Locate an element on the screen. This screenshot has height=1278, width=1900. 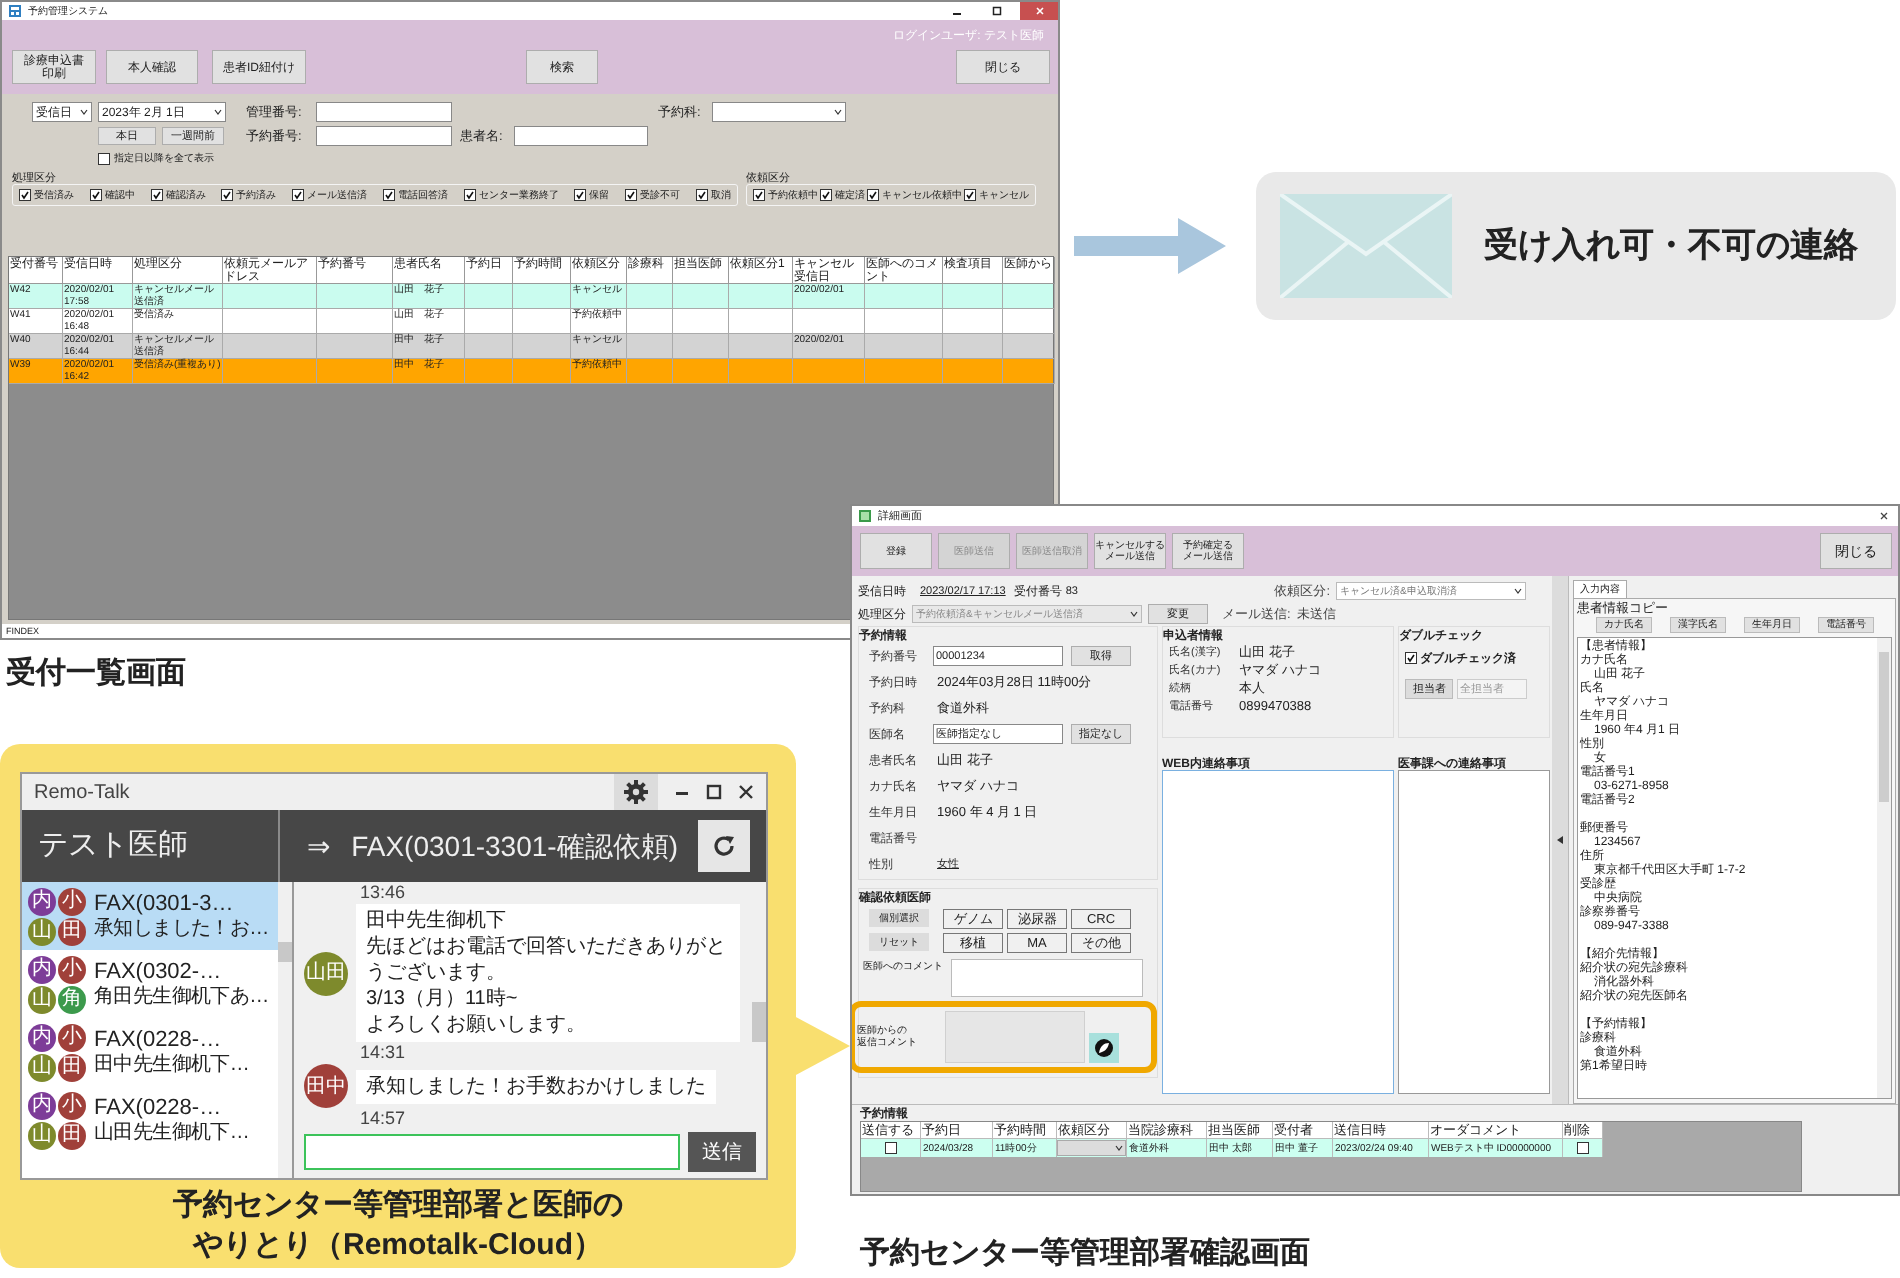
app-icon is located at coordinates (865, 516).